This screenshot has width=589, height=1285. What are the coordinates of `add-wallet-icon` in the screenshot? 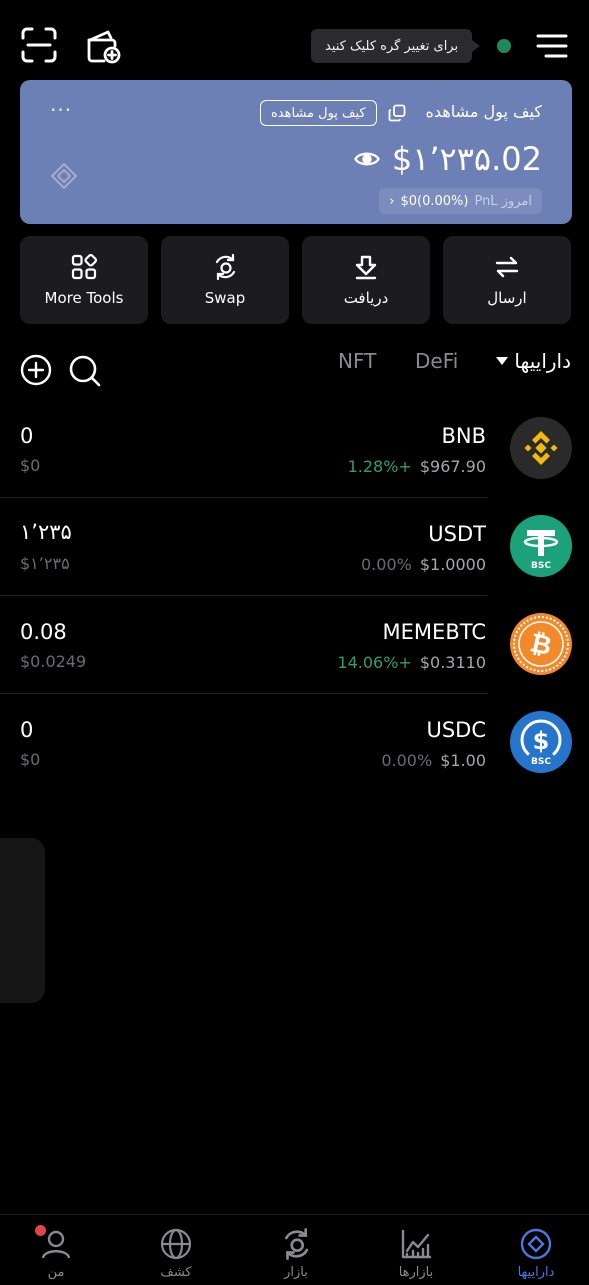 It's located at (104, 46).